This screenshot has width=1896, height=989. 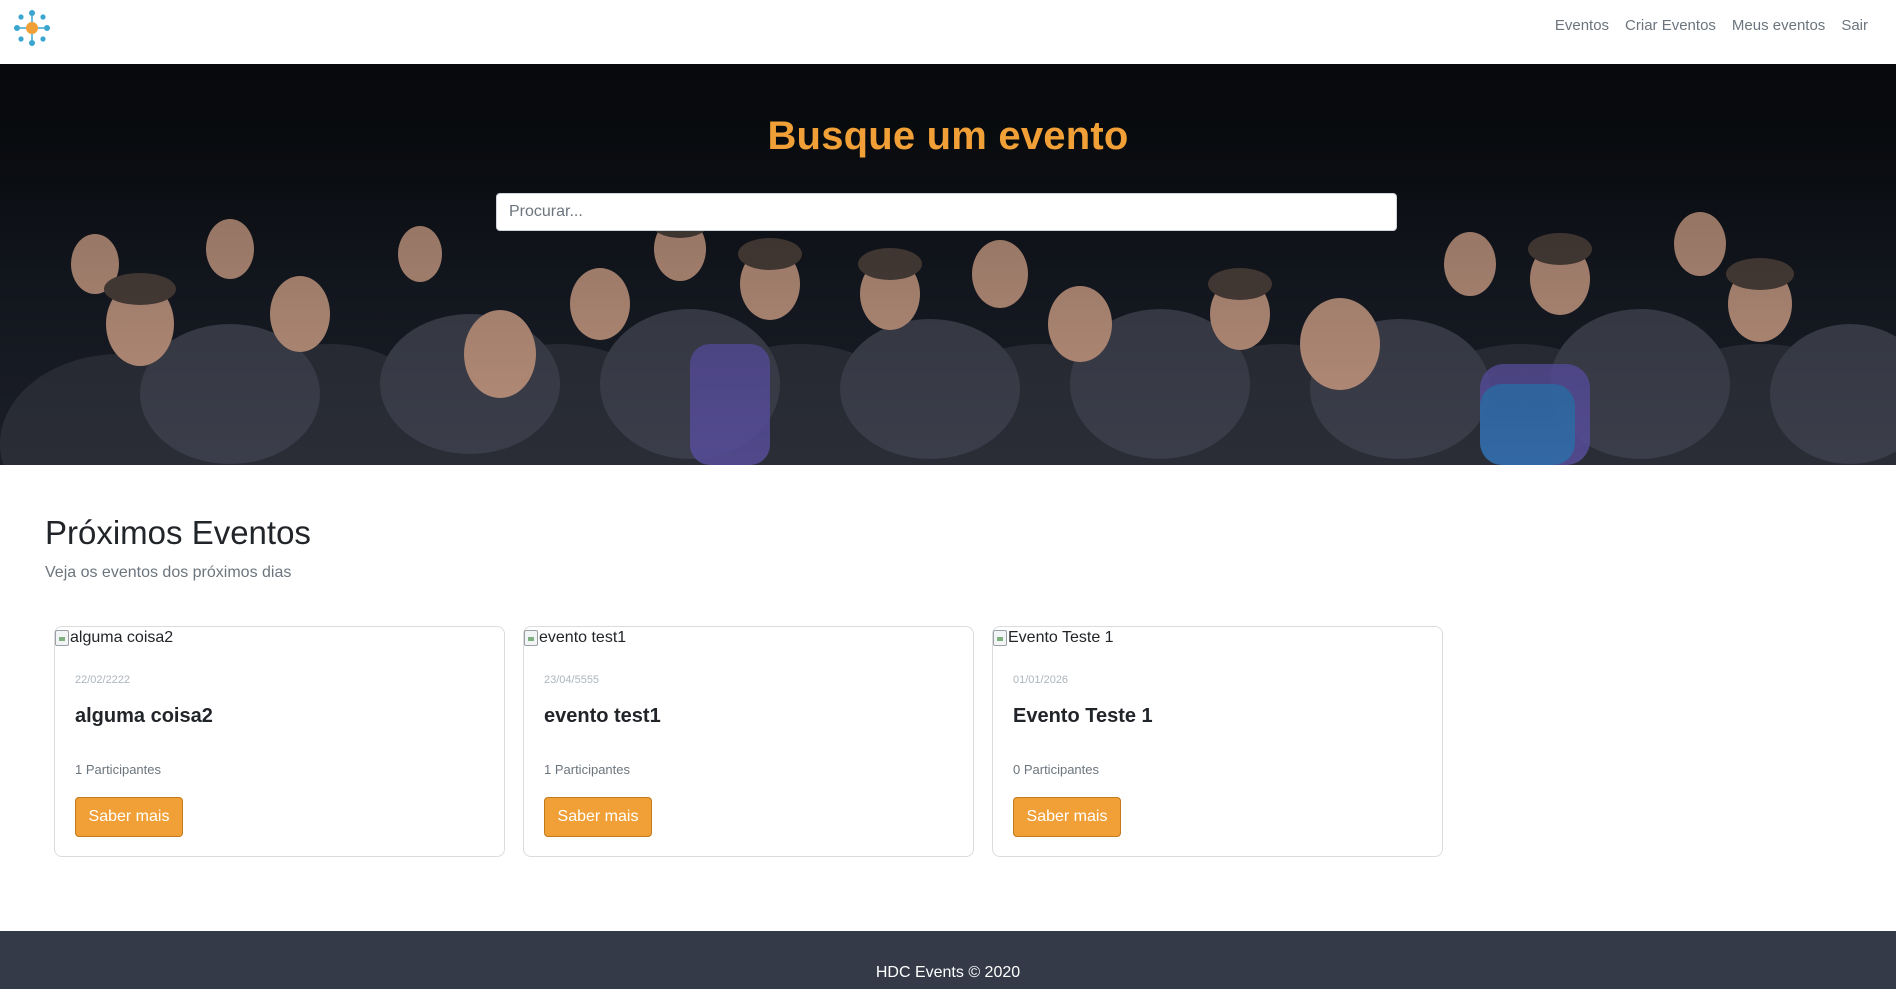 I want to click on nav-link-meus-eventos: Meus eventos, so click(x=1778, y=26).